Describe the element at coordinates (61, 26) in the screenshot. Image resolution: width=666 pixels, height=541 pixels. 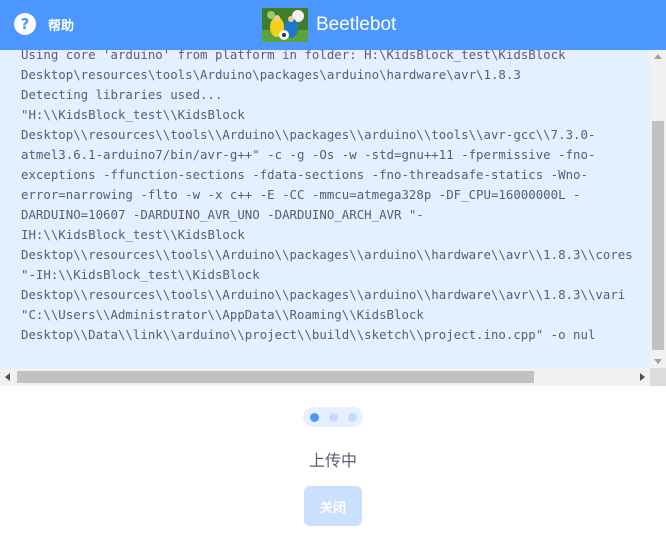
I see `help-label: 帮助` at that location.